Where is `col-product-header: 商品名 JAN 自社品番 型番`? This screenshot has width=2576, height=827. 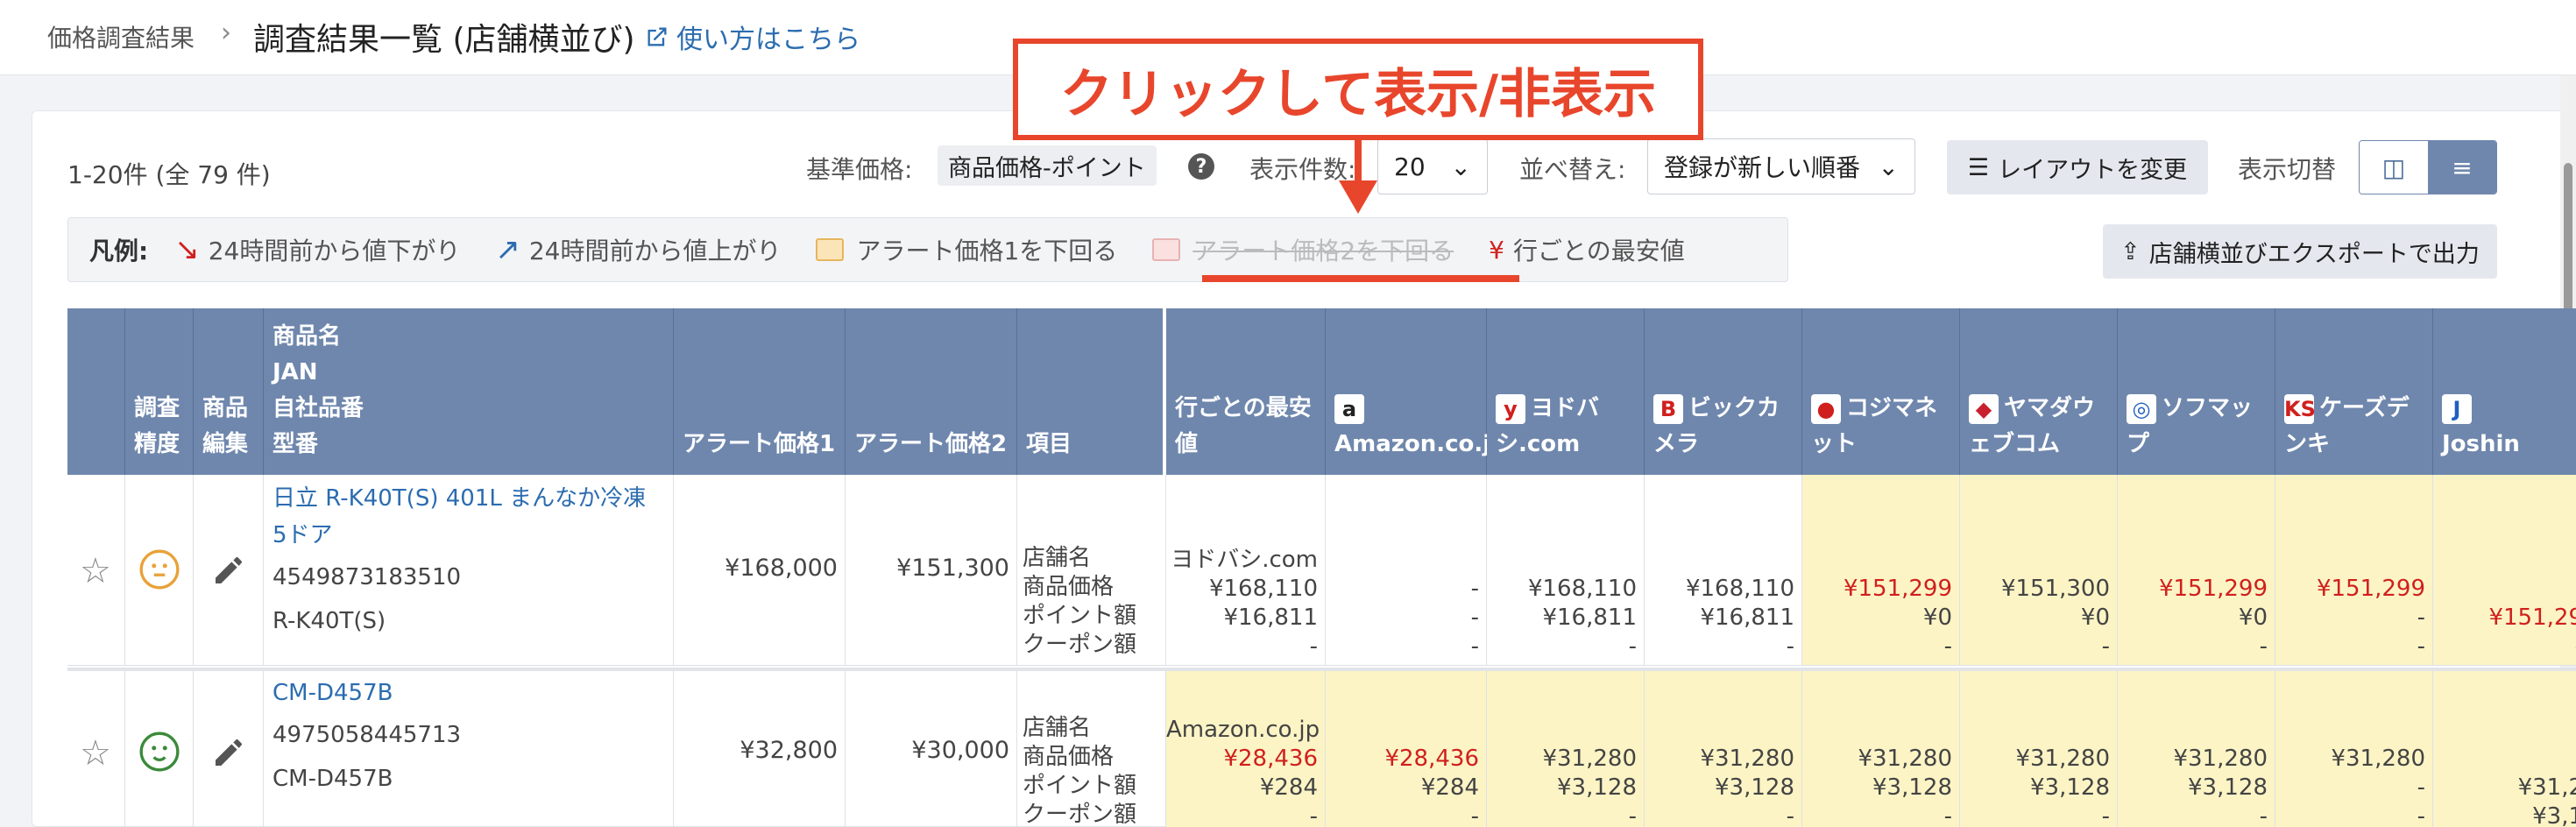
col-product-header: 商品名 JAN 自社品番 型番 is located at coordinates (469, 392).